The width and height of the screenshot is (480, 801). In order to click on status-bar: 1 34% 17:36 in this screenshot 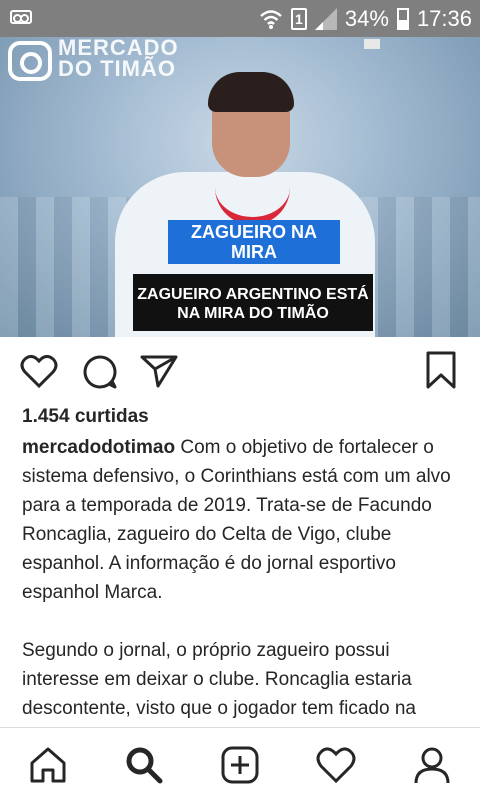, I will do `click(240, 18)`.